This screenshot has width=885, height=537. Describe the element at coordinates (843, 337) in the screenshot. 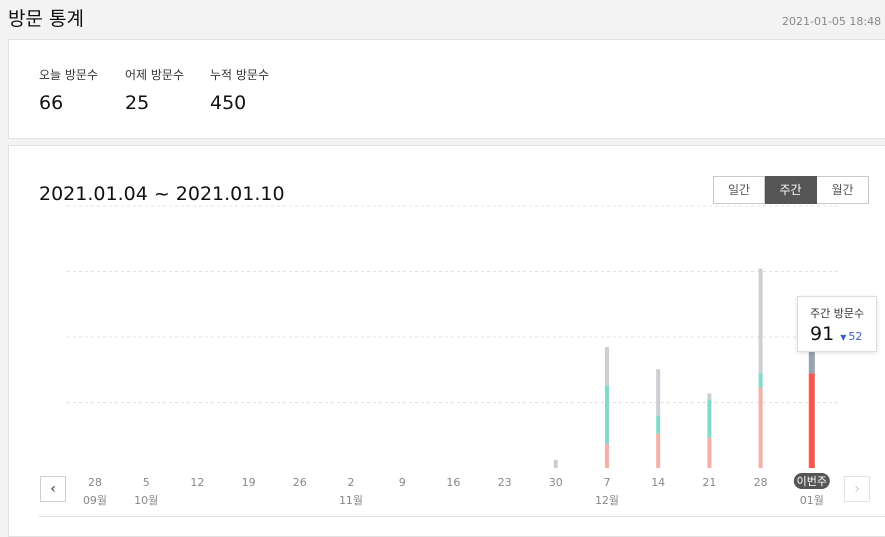

I see `down-arrow-icon: ▼` at that location.